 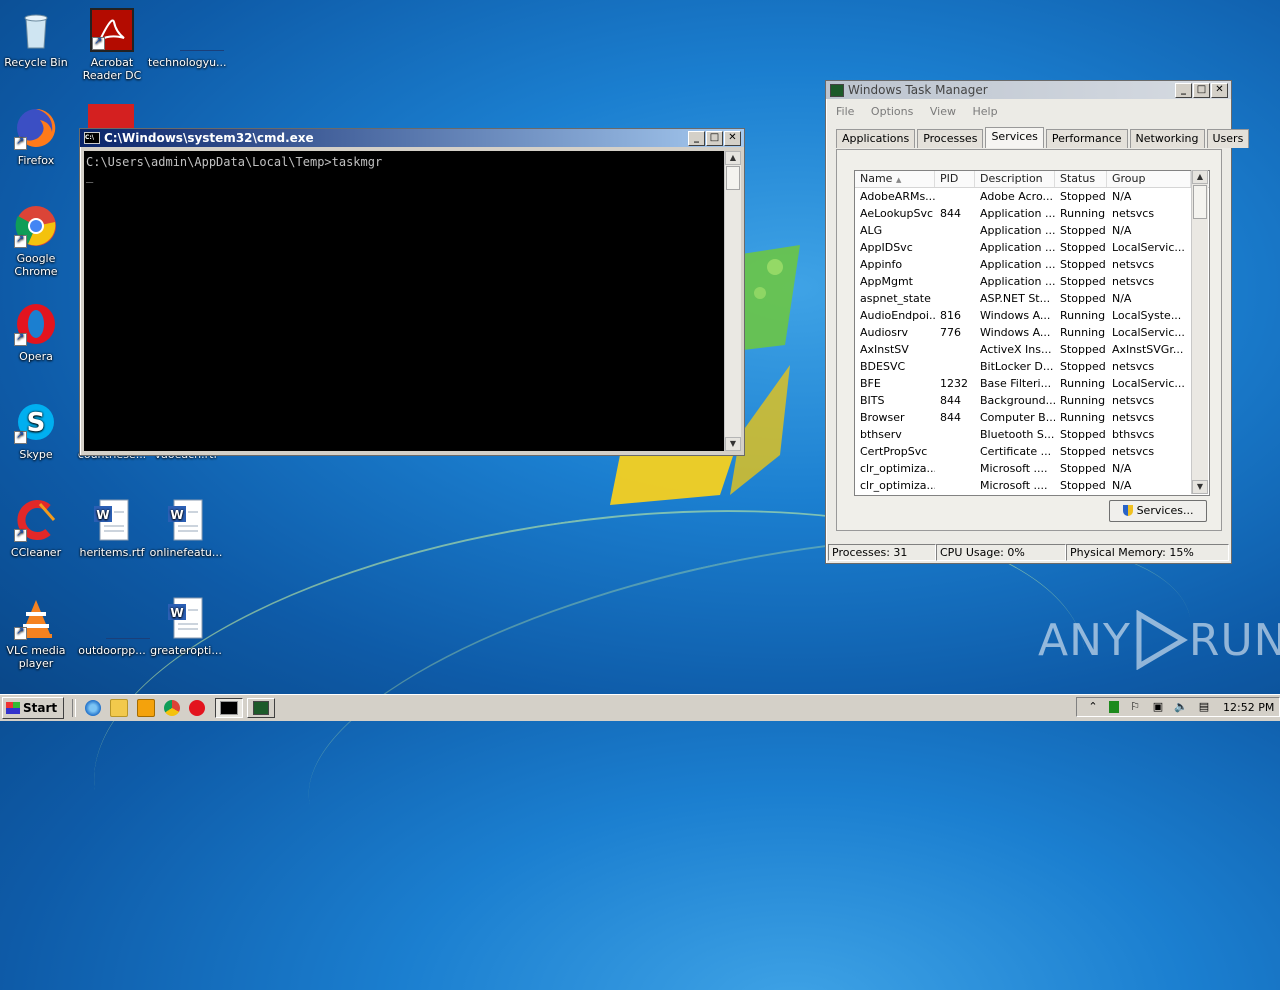 What do you see at coordinates (984, 111) in the screenshot?
I see `menu-help: Help` at bounding box center [984, 111].